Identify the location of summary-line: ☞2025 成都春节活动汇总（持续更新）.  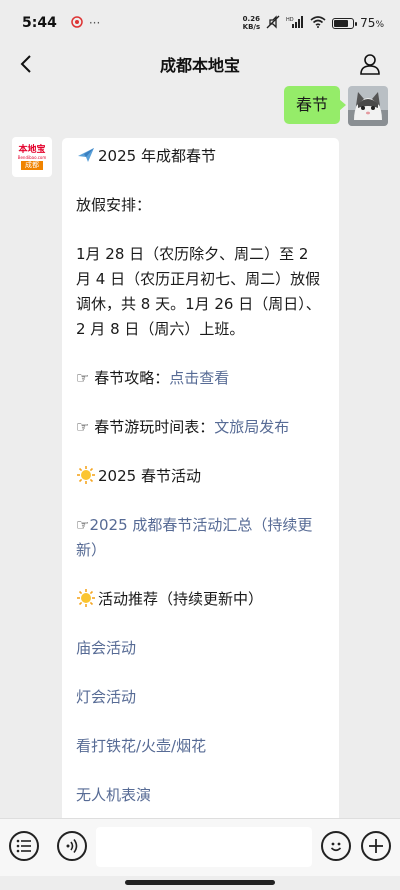
(200, 538).